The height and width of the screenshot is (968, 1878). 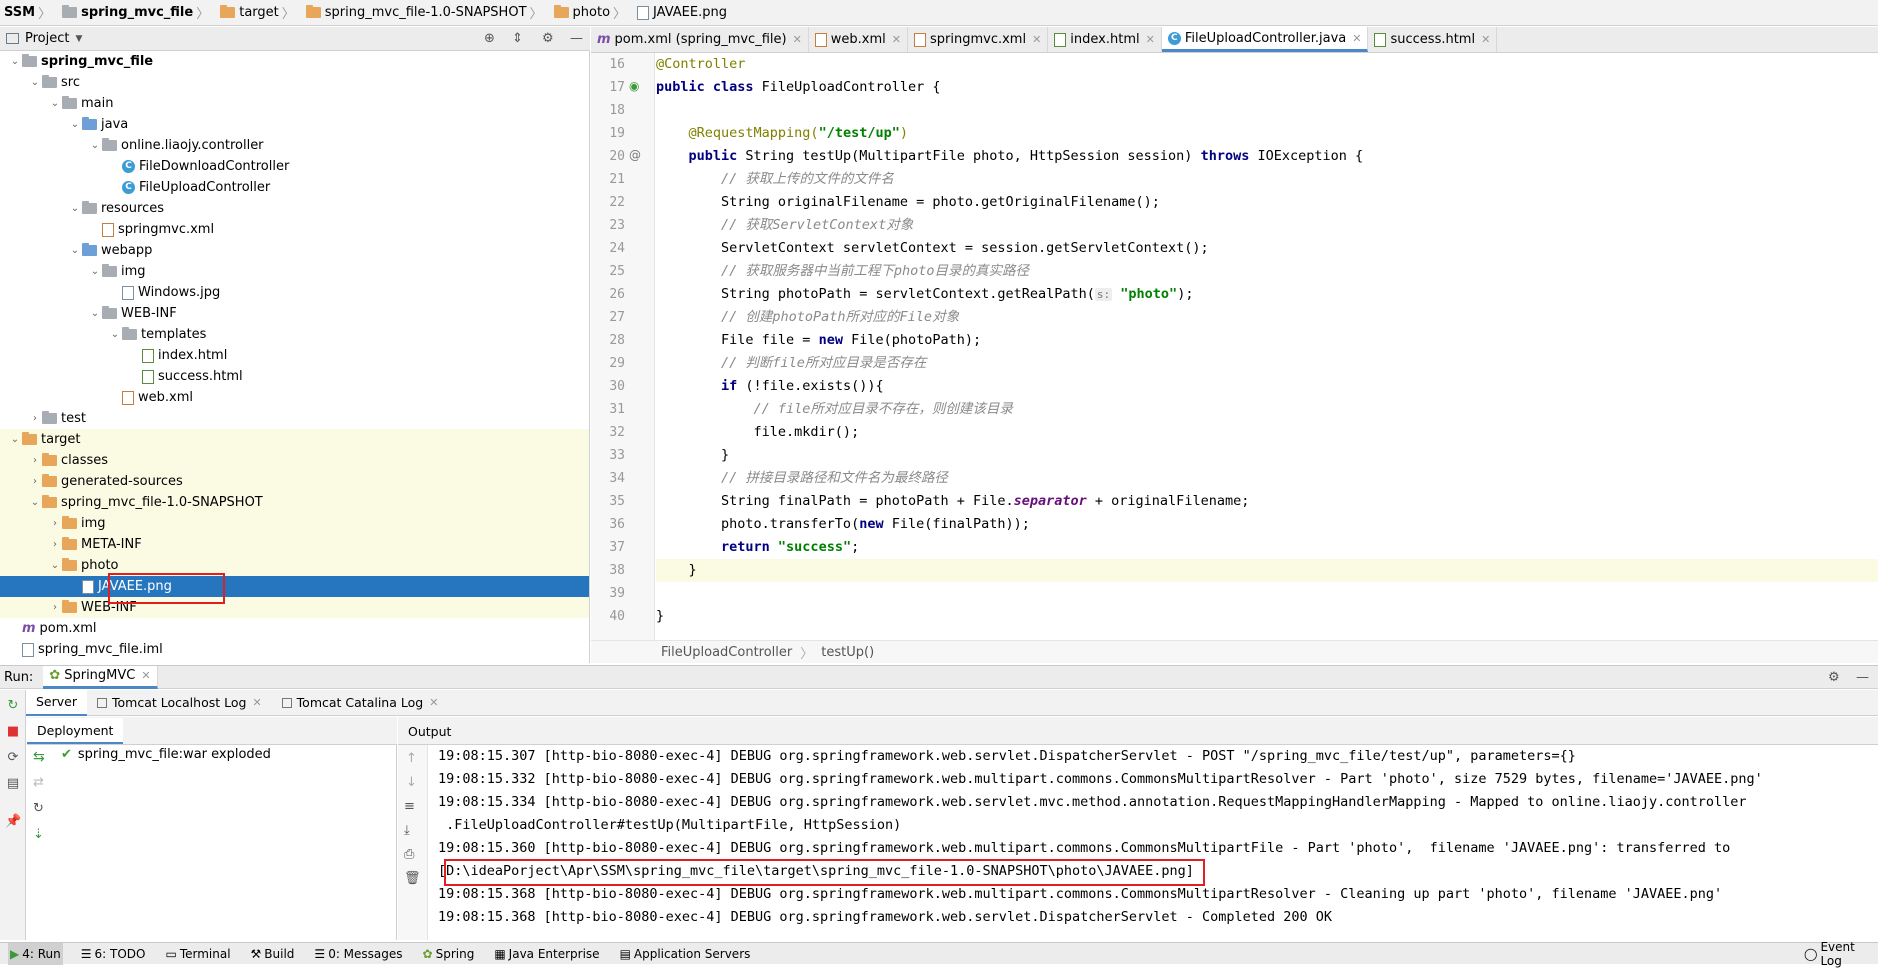 I want to click on deploy-all-icon: ⇣, so click(x=38, y=834).